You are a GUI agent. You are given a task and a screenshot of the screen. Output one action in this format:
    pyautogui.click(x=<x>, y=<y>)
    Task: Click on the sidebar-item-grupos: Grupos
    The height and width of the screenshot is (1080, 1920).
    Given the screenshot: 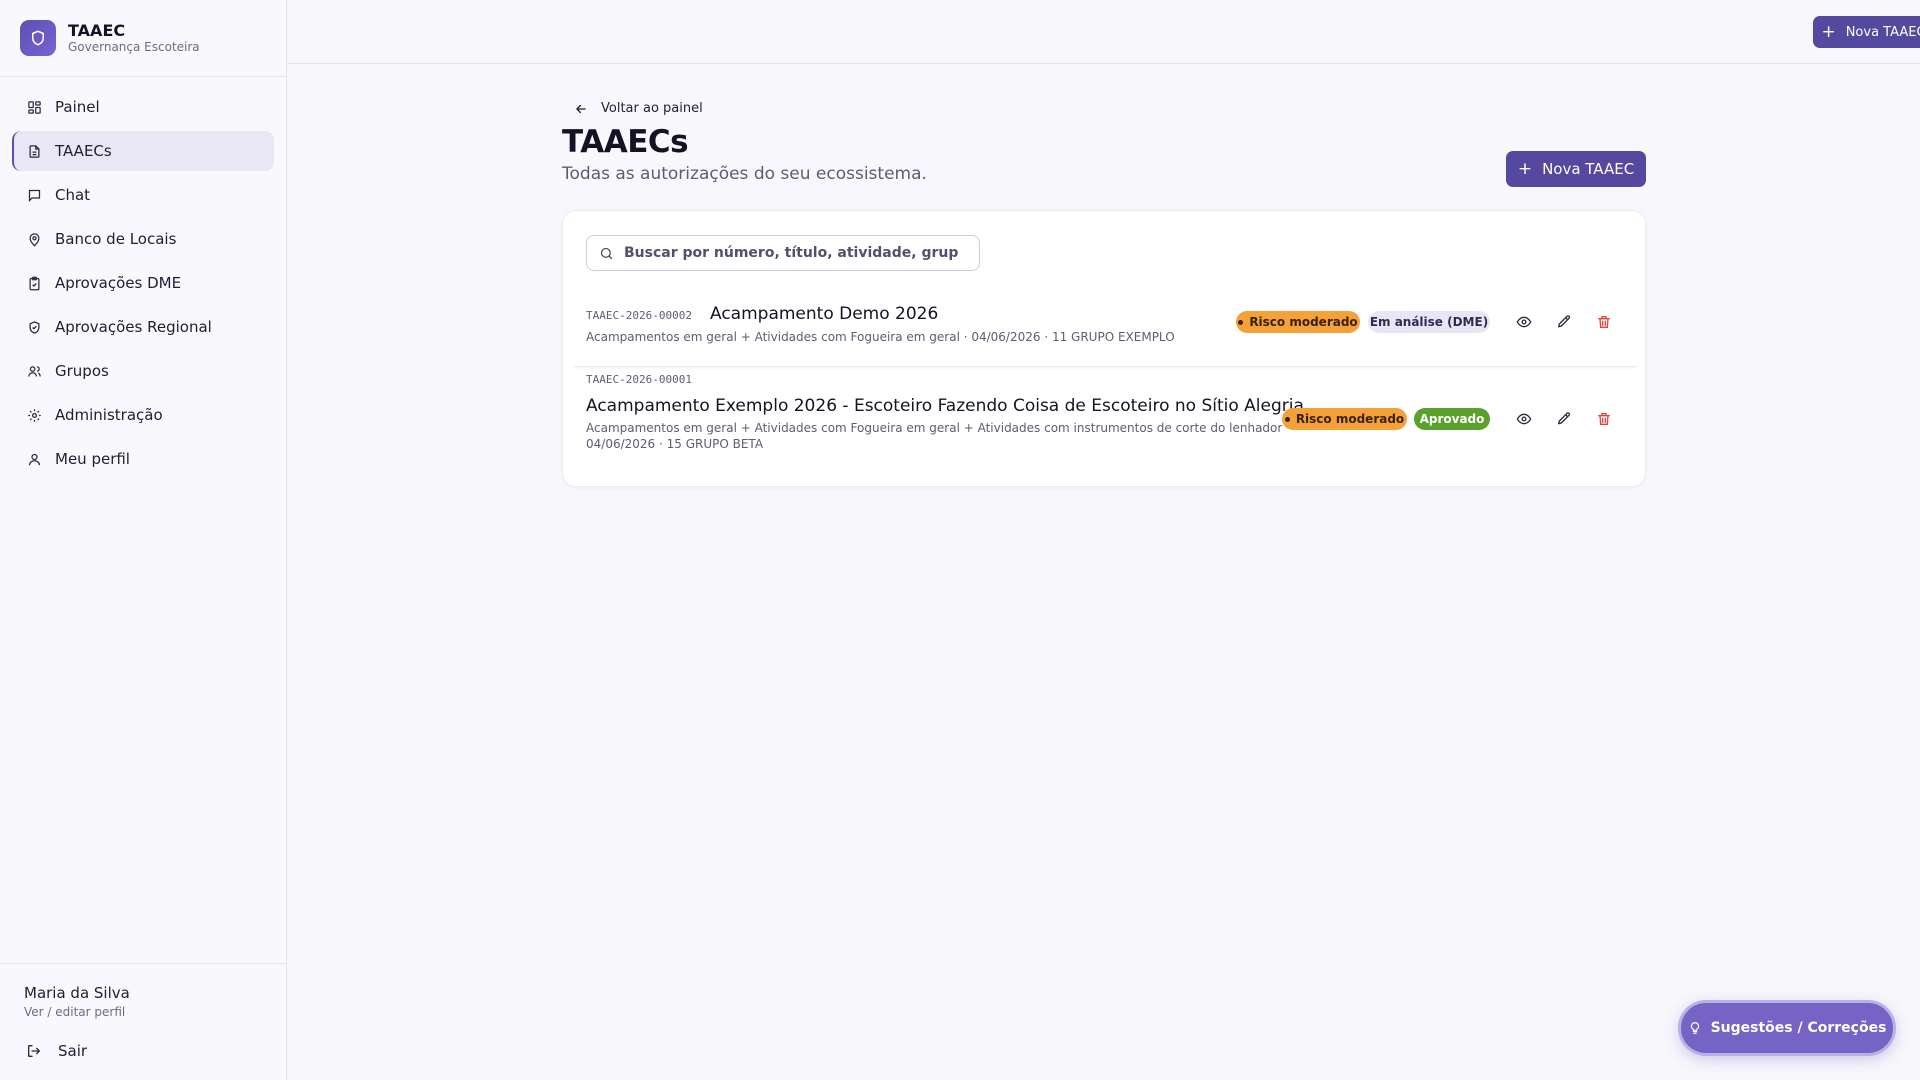 What is the action you would take?
    pyautogui.click(x=143, y=371)
    